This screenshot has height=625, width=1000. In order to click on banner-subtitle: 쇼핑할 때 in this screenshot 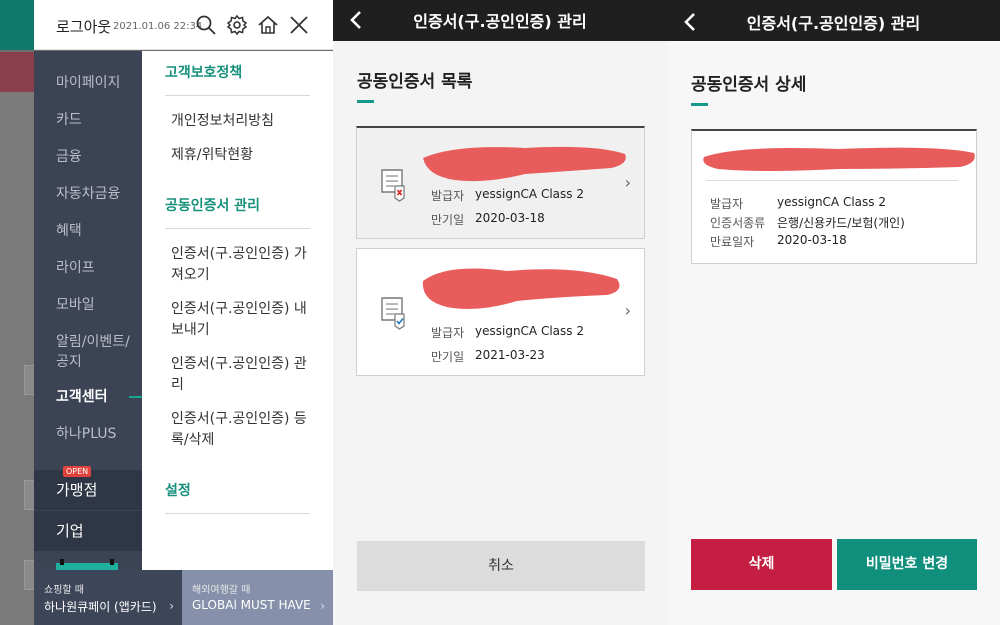, I will do `click(64, 590)`.